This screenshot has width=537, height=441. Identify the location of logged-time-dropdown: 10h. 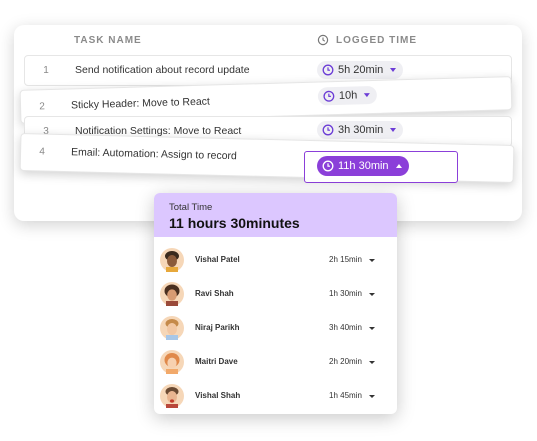
(347, 95).